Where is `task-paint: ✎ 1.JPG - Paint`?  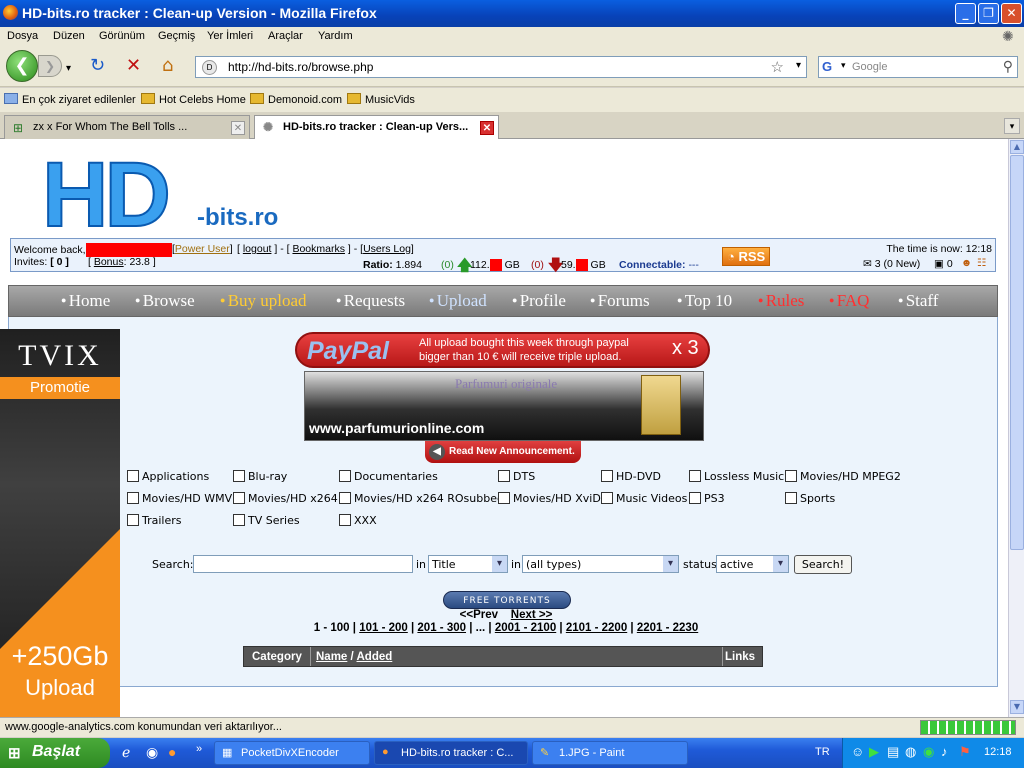
task-paint: ✎ 1.JPG - Paint is located at coordinates (610, 753).